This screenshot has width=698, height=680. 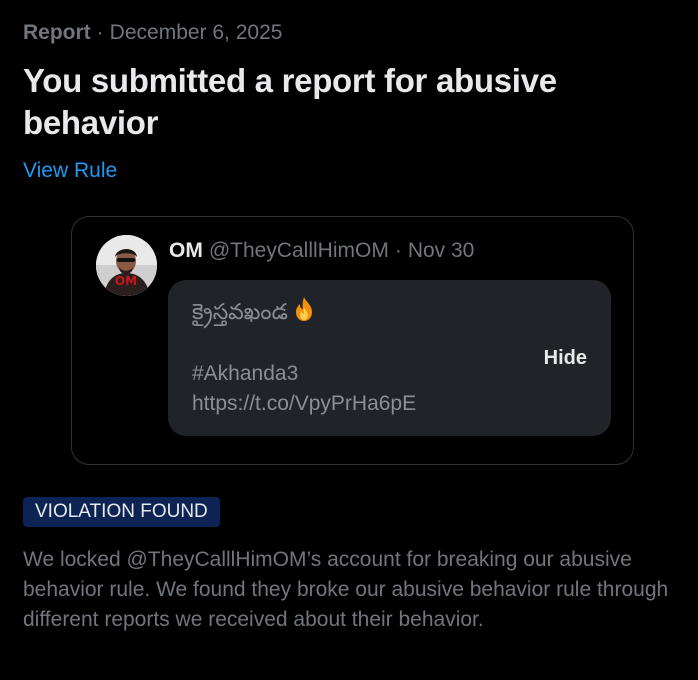 I want to click on tweet-header: OM @TheyCalllHimOM · Nov 30, so click(x=321, y=251).